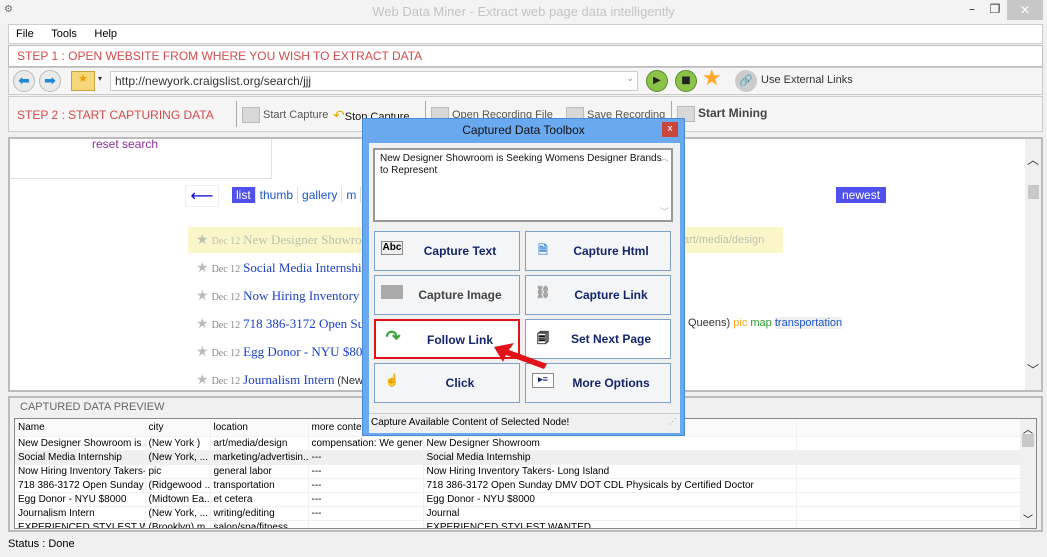 Image resolution: width=1047 pixels, height=557 pixels. What do you see at coordinates (630, 78) in the screenshot?
I see `url-dropdown-icon: ⌄` at bounding box center [630, 78].